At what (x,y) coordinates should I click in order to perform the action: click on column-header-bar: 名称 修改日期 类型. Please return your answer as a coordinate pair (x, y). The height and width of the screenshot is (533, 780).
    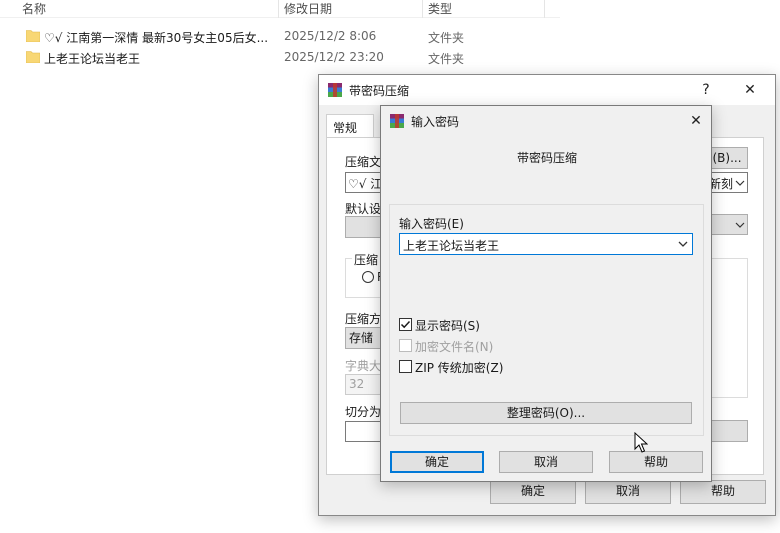
    Looking at the image, I should click on (280, 9).